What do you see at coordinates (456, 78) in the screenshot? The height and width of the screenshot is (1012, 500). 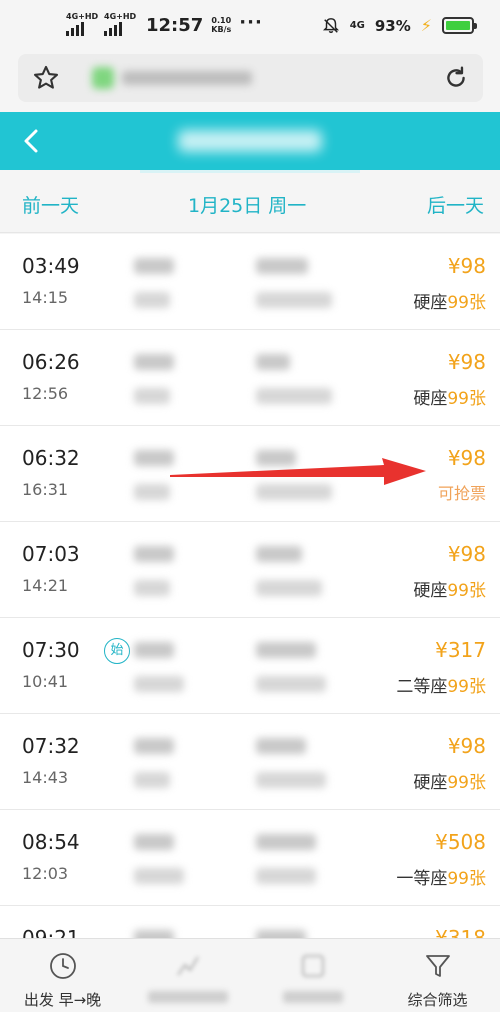 I see `reload-icon` at bounding box center [456, 78].